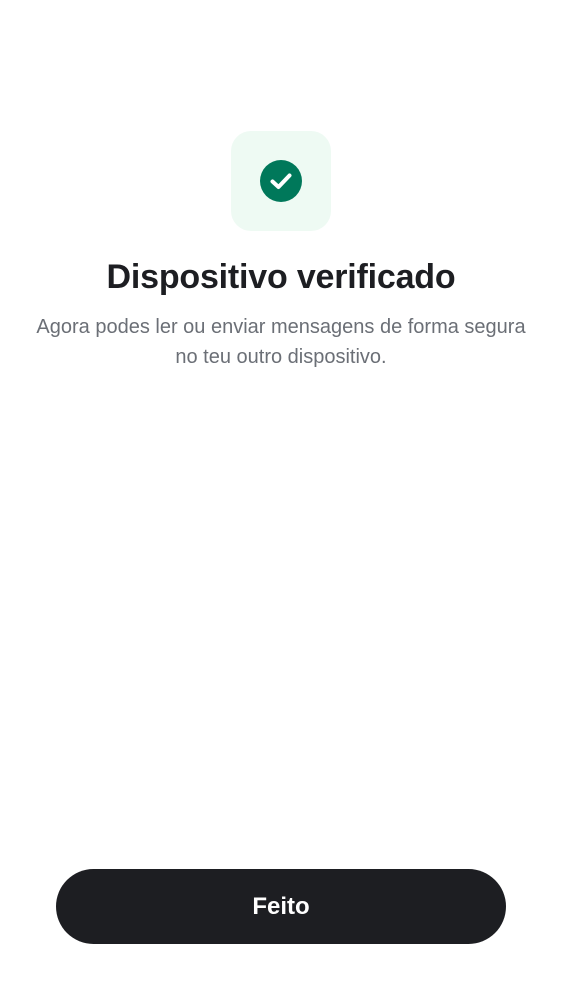  Describe the element at coordinates (281, 906) in the screenshot. I see `done-button: Feito` at that location.